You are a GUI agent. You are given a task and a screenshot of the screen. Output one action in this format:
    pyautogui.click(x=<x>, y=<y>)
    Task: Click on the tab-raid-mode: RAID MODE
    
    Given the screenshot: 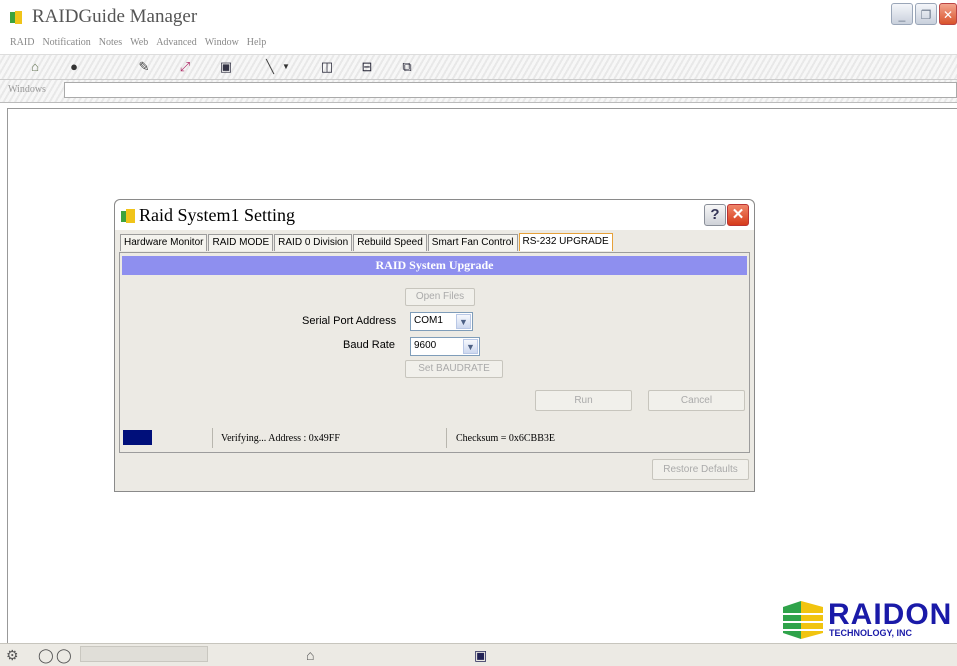 What is the action you would take?
    pyautogui.click(x=241, y=242)
    